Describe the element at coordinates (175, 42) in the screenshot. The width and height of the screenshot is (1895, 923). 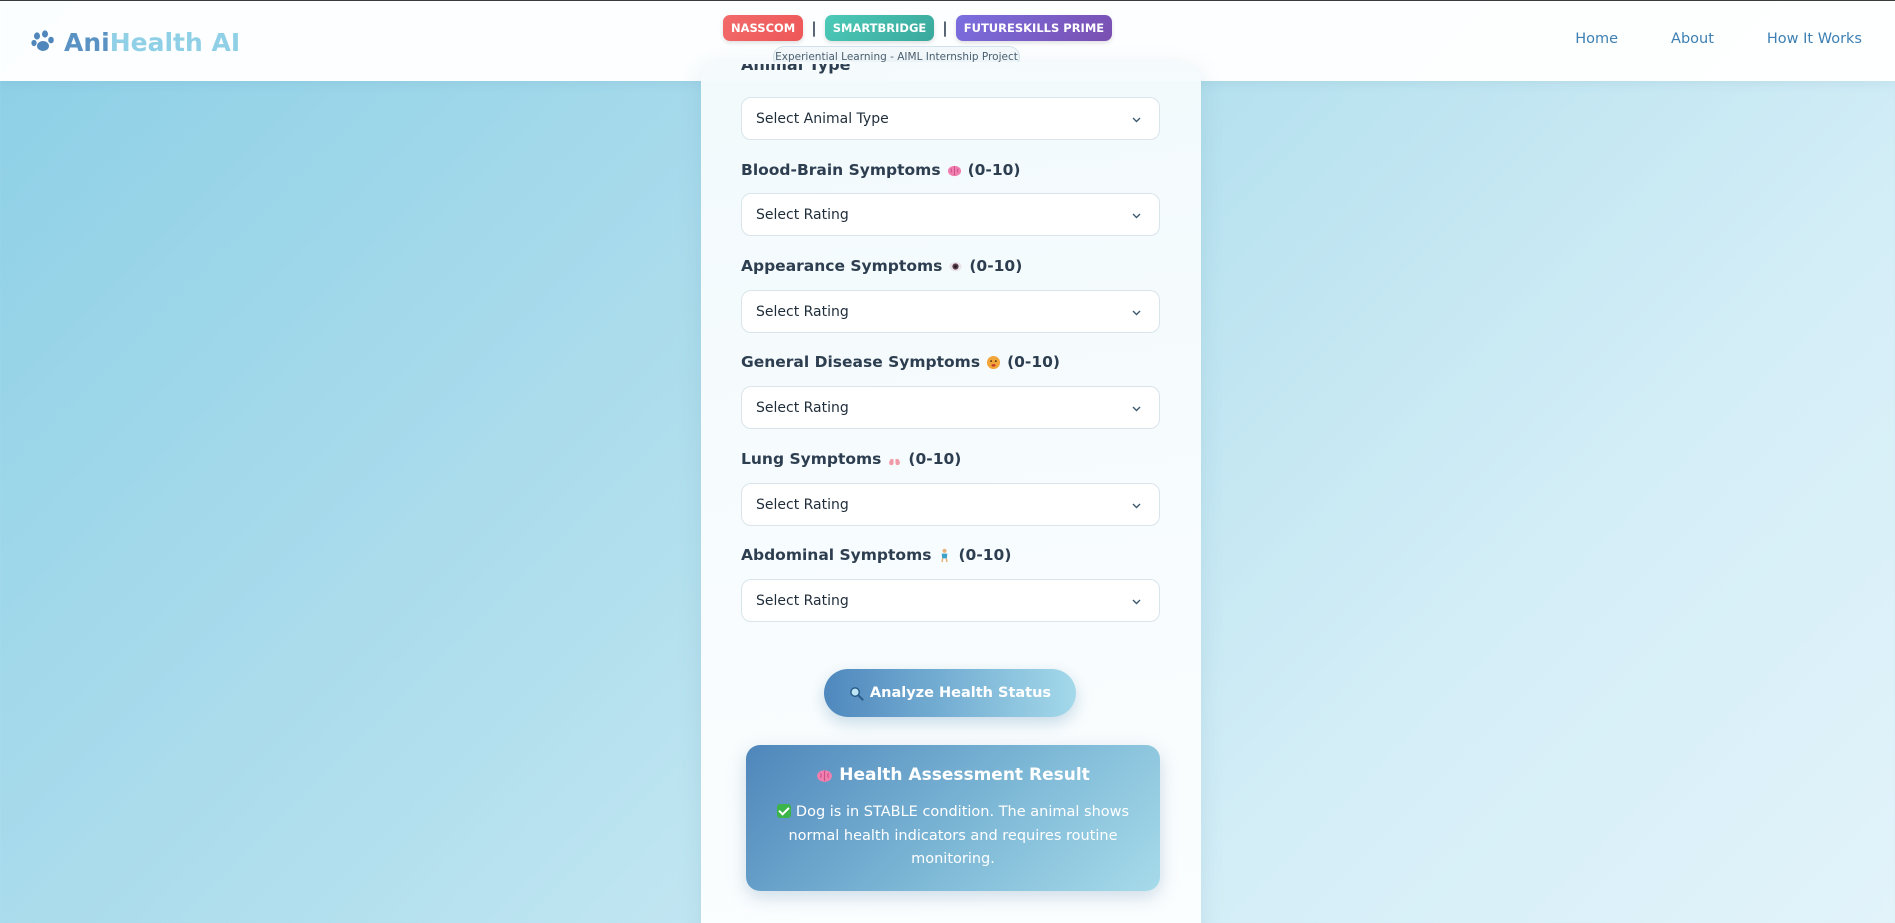
I see `brand-name-second: Health AI` at that location.